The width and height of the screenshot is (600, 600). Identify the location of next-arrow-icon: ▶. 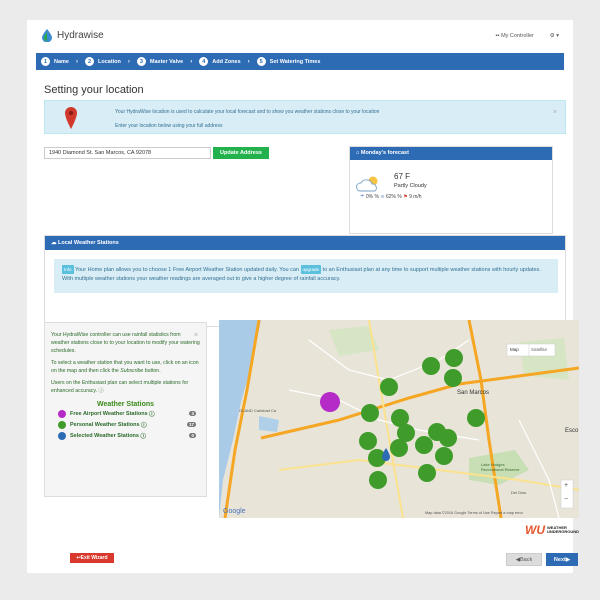
(568, 559).